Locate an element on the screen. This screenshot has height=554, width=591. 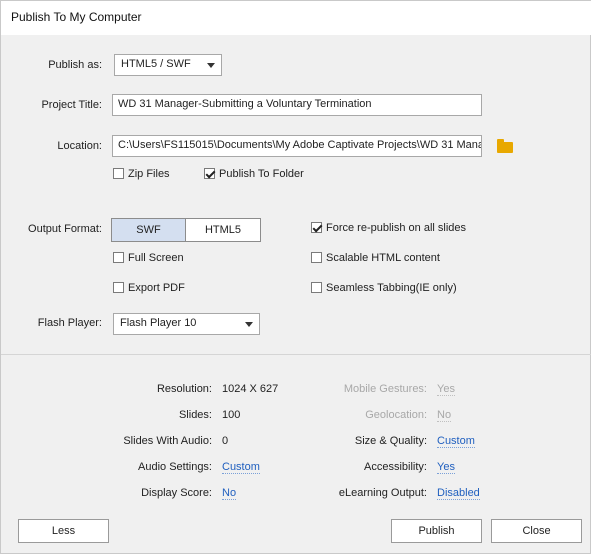
full-screen-checkbox: Full Screen is located at coordinates (148, 259).